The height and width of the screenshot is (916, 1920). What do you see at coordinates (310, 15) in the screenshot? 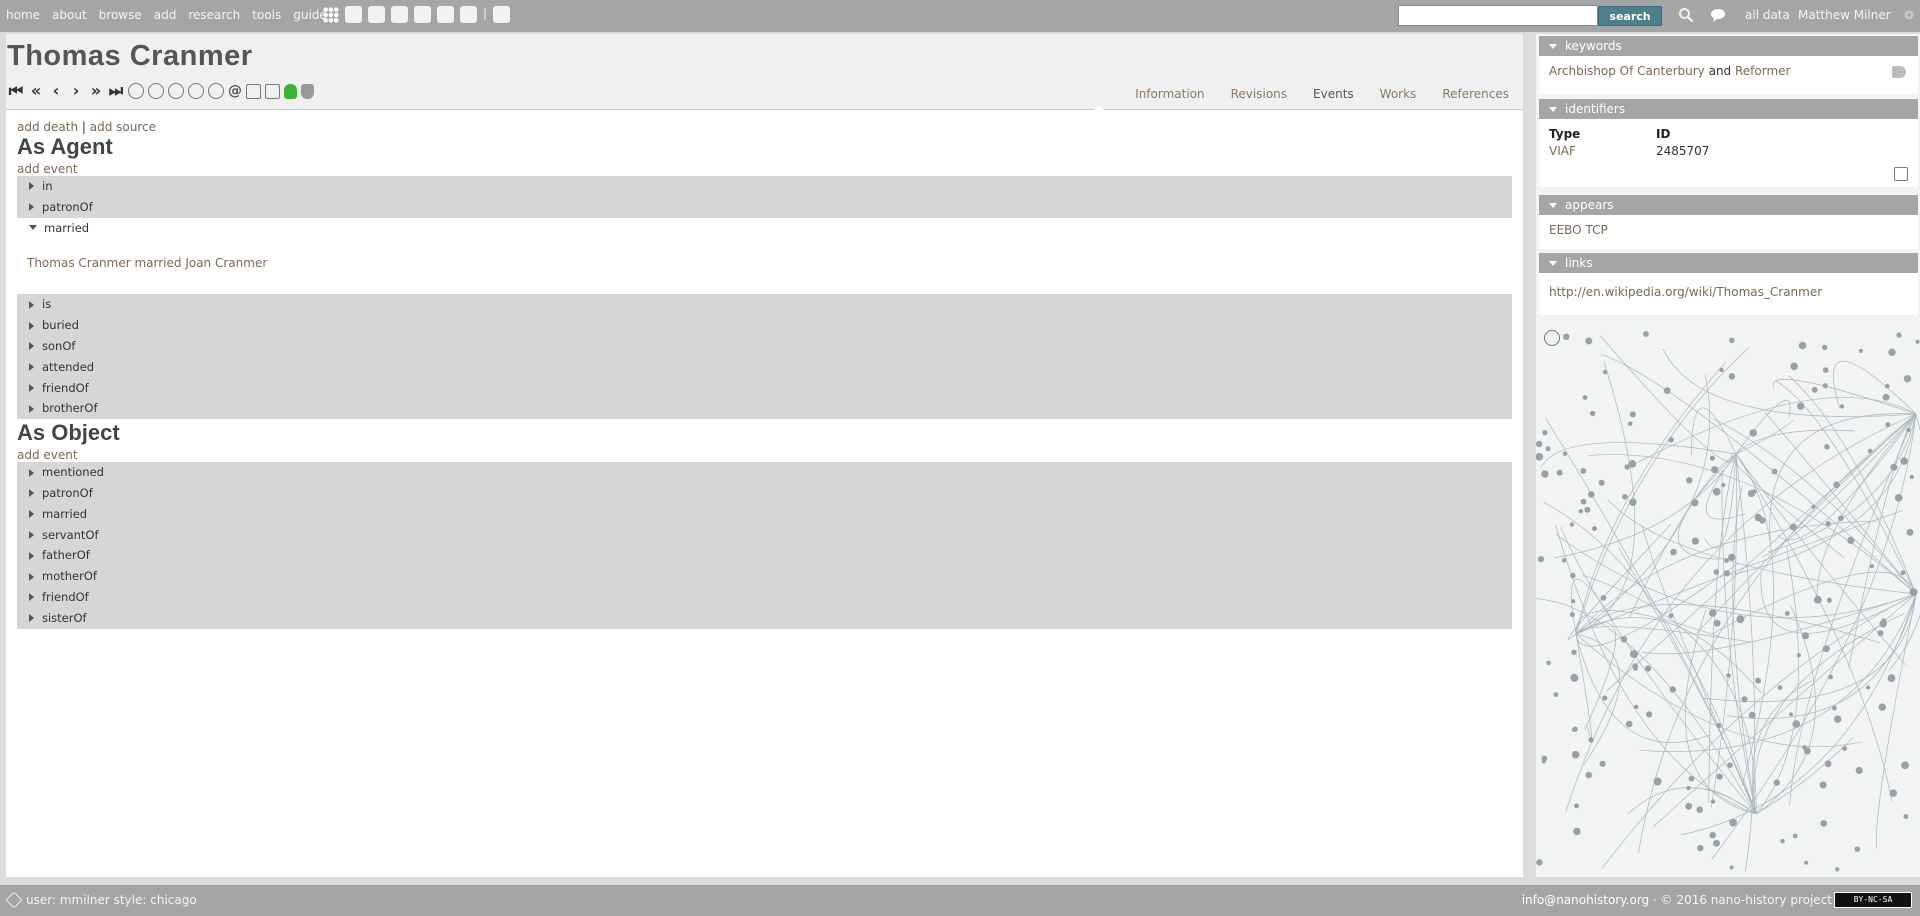
I see `nav-link-guide: guide` at bounding box center [310, 15].